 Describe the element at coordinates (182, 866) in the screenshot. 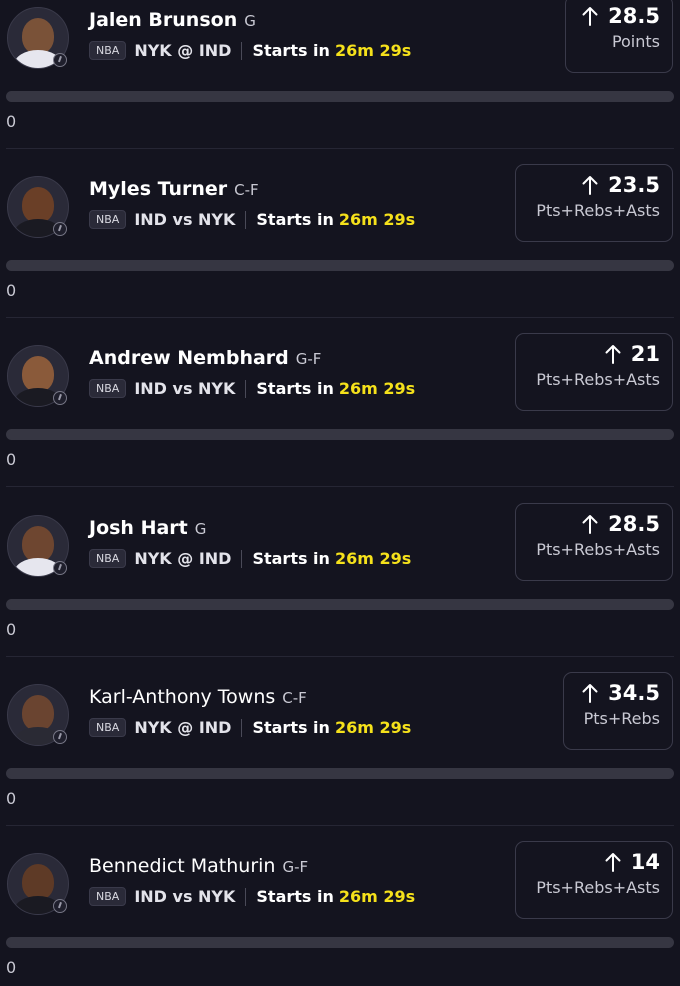

I see `player-name: Bennedict Mathurin` at that location.